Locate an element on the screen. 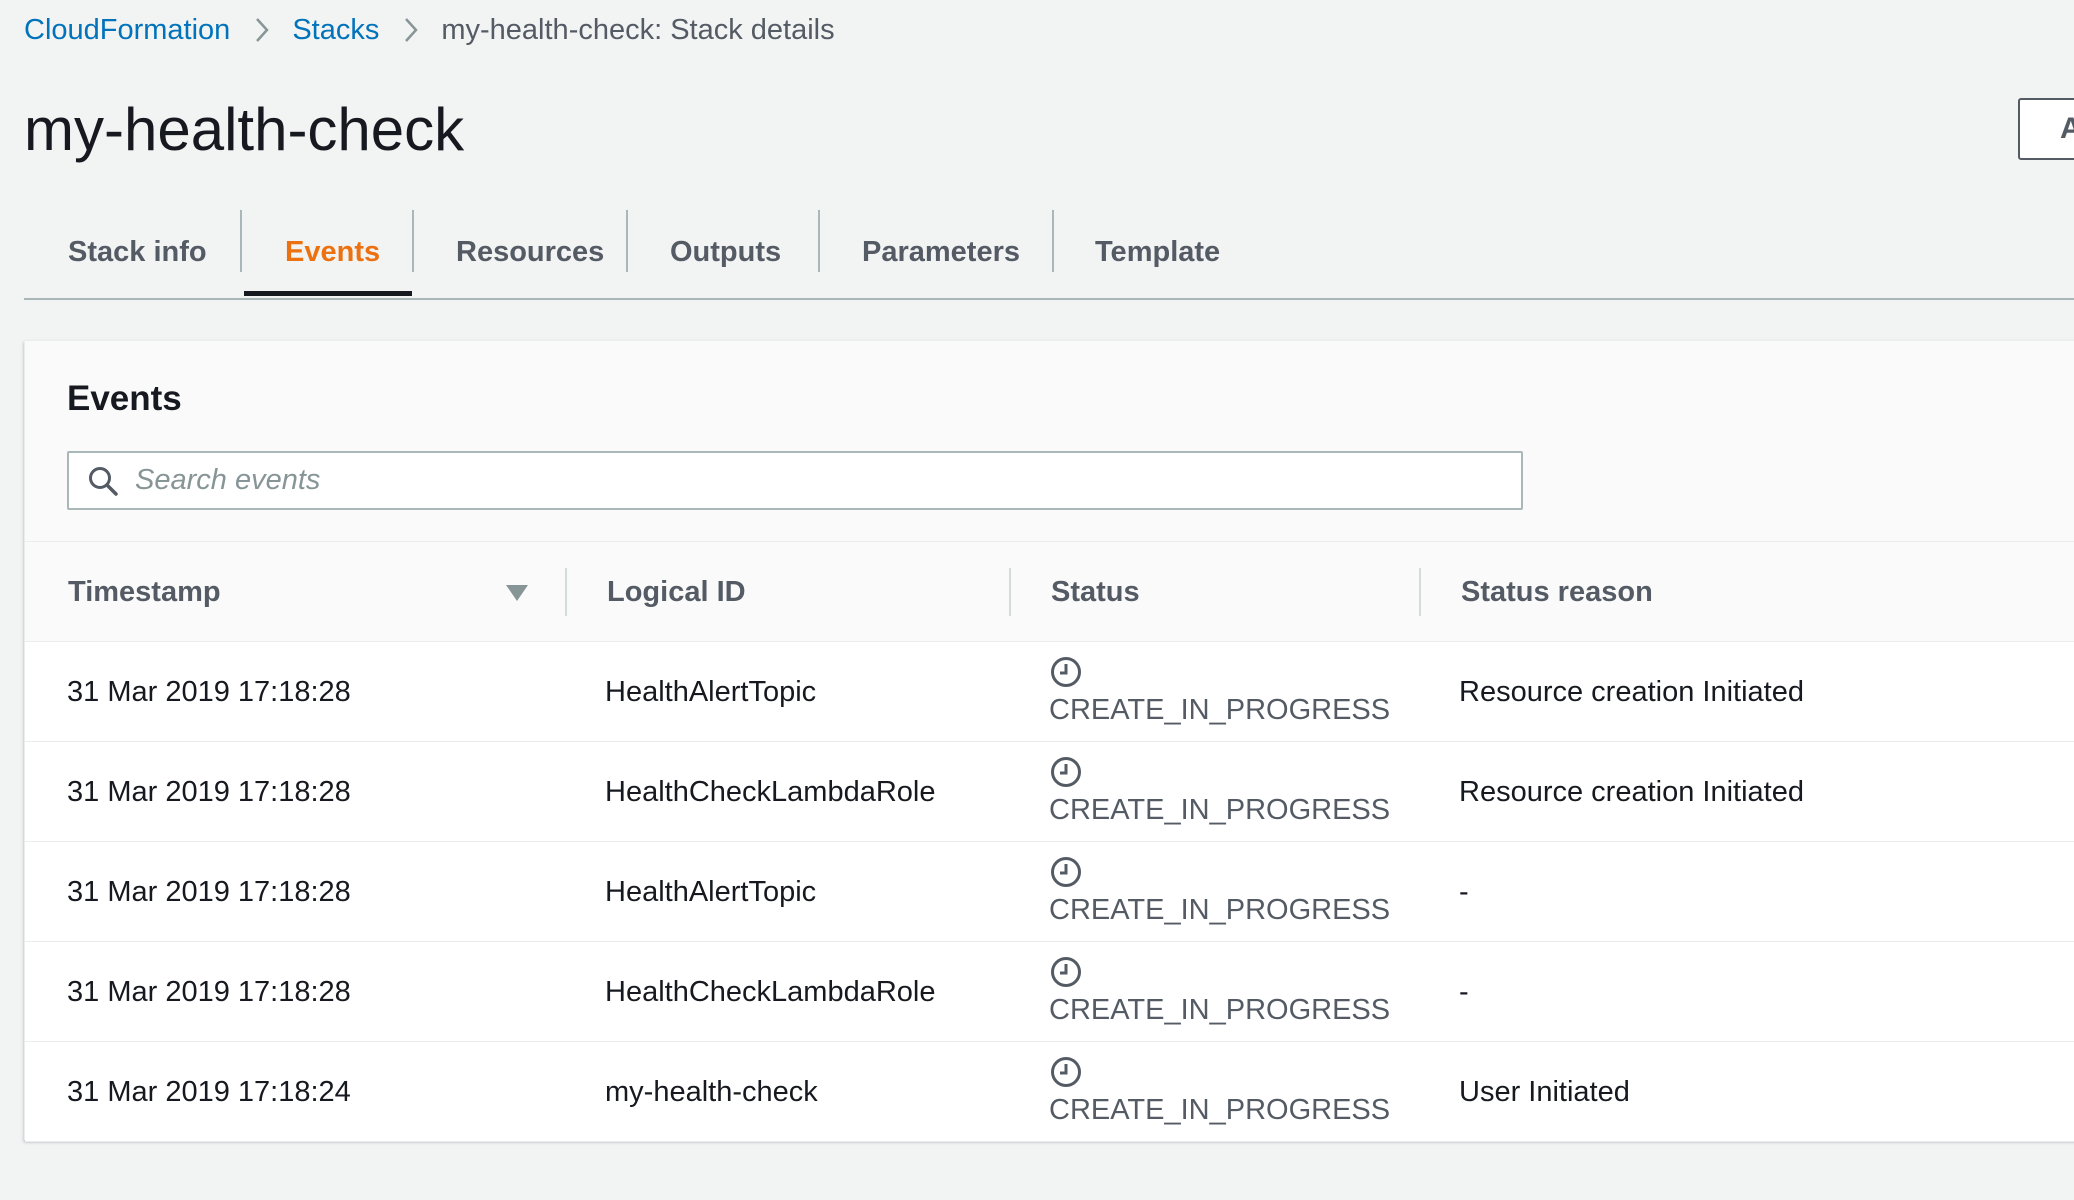  active-tab-indicator is located at coordinates (328, 293).